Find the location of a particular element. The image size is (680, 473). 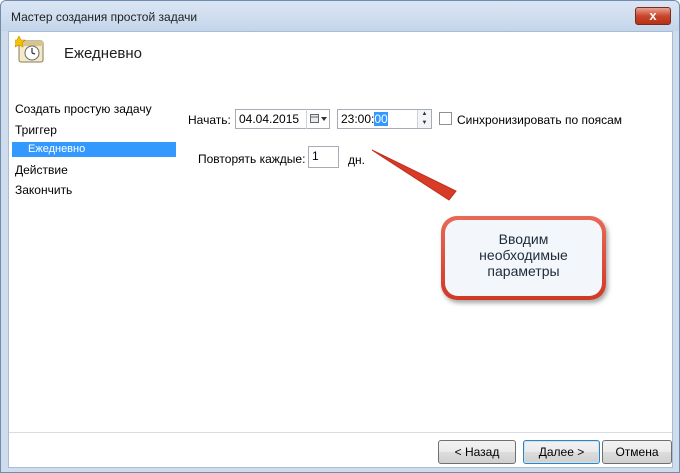

close-icon: x is located at coordinates (653, 15).